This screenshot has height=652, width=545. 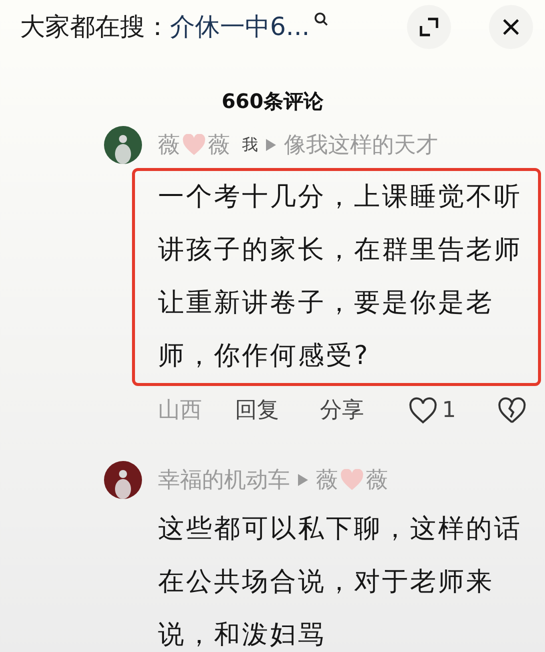 What do you see at coordinates (277, 410) in the screenshot?
I see `reply-link: 回复` at bounding box center [277, 410].